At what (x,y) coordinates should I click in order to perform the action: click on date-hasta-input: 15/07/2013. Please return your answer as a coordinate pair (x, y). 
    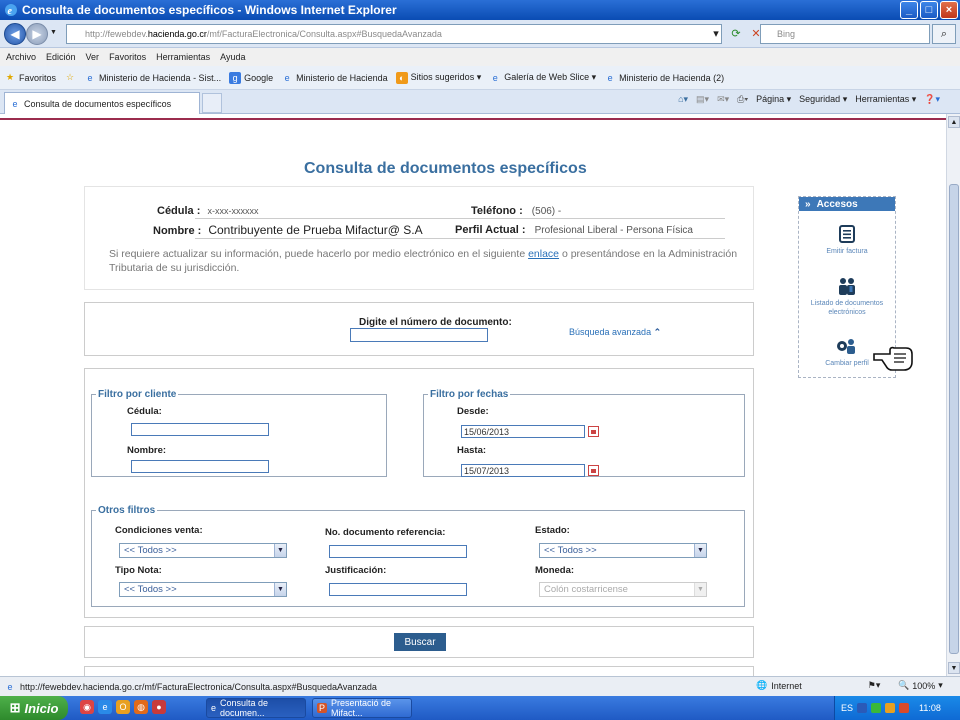
    Looking at the image, I should click on (523, 470).